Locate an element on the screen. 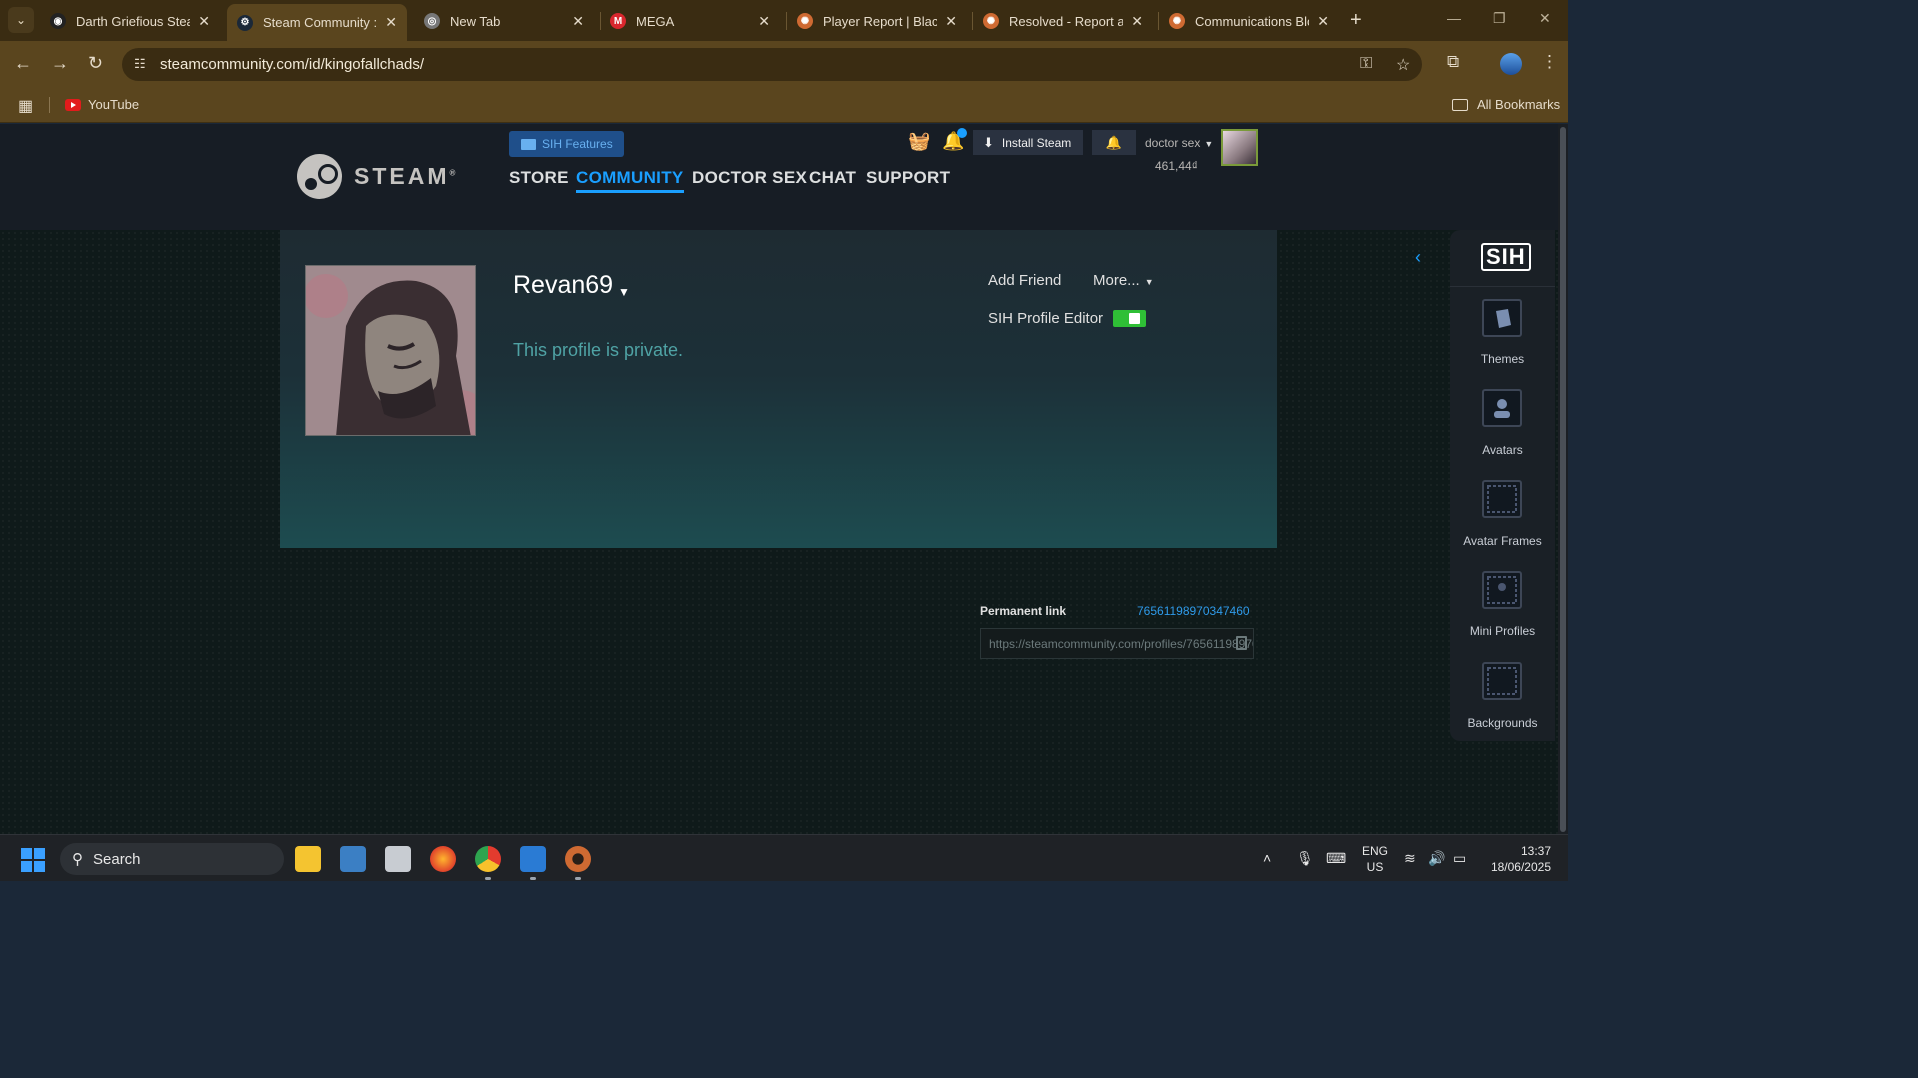 Image resolution: width=1918 pixels, height=1078 pixels. account-name: doctor sex is located at coordinates (1173, 143).